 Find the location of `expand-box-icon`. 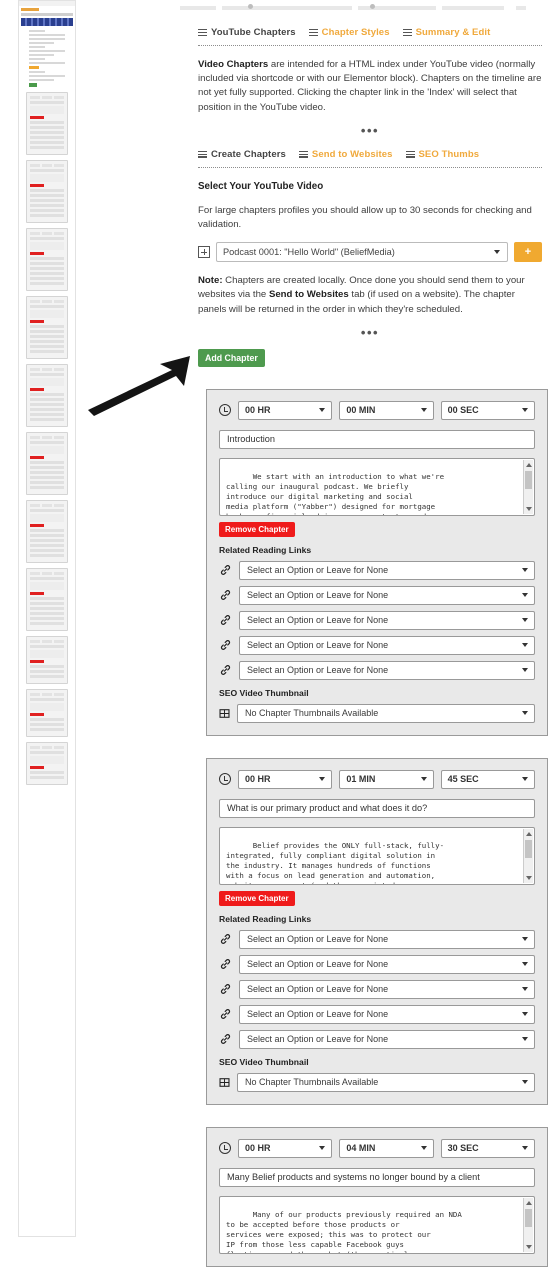

expand-box-icon is located at coordinates (204, 252).